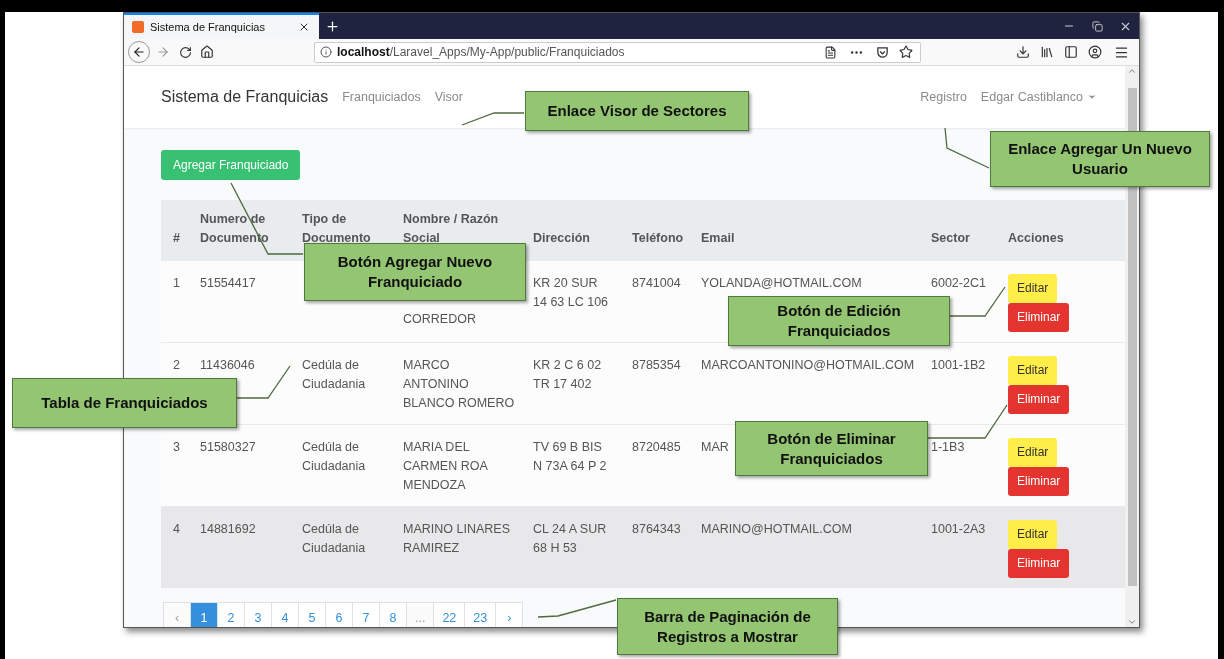 This screenshot has width=1224, height=659. Describe the element at coordinates (285, 614) in the screenshot. I see `page-link: 4` at that location.